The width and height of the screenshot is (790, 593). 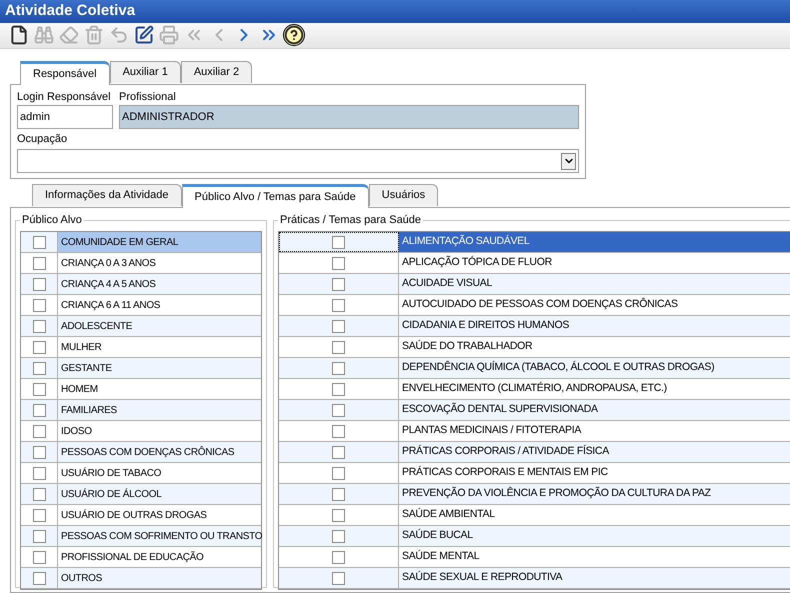 What do you see at coordinates (594, 242) in the screenshot?
I see `table-cell: ALIMENTAÇÃO SAUDÁVEL` at bounding box center [594, 242].